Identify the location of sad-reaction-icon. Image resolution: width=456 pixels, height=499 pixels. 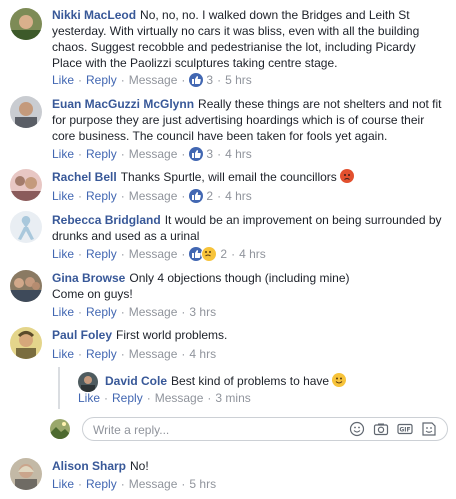
(209, 254).